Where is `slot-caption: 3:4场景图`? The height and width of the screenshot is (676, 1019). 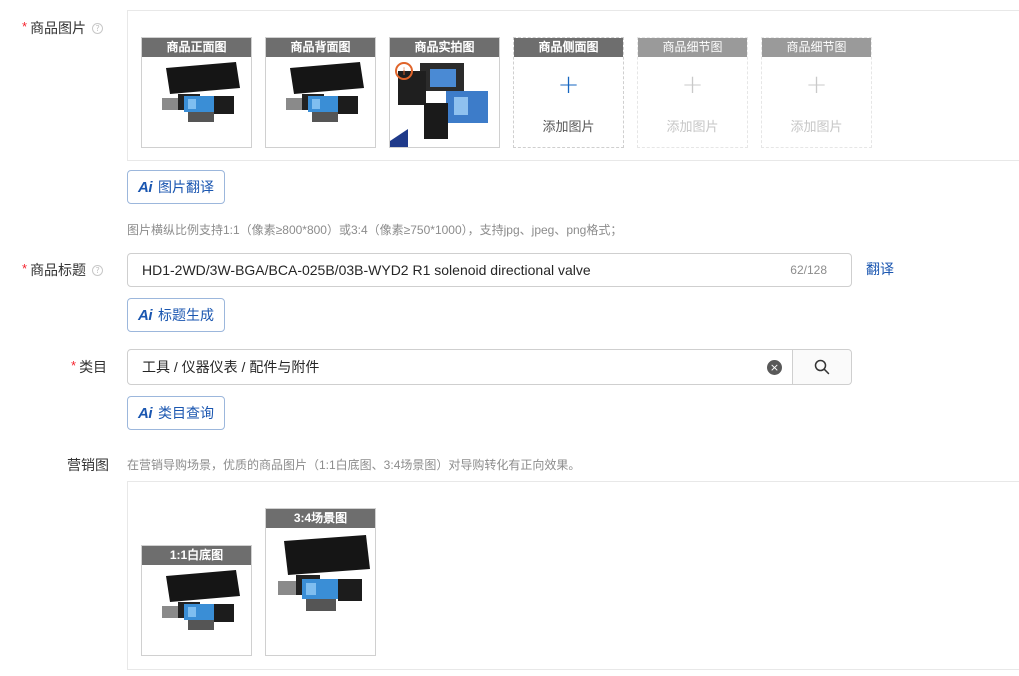
slot-caption: 3:4场景图 is located at coordinates (320, 518).